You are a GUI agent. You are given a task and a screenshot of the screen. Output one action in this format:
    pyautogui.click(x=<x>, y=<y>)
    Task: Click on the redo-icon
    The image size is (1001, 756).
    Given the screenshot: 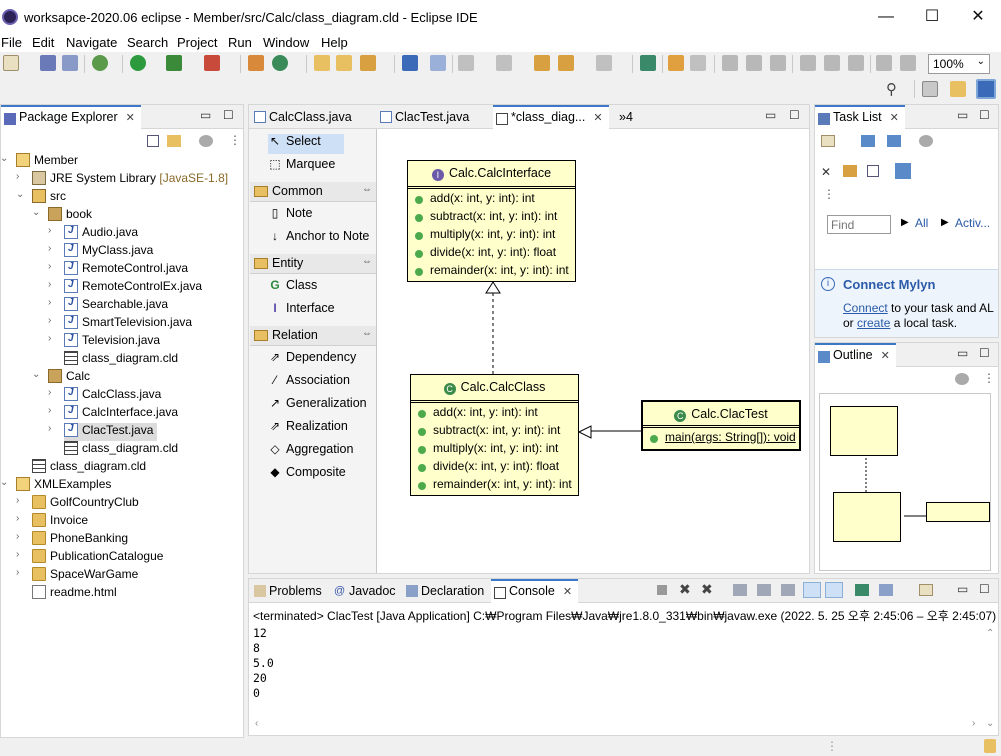 What is the action you would take?
    pyautogui.click(x=698, y=63)
    